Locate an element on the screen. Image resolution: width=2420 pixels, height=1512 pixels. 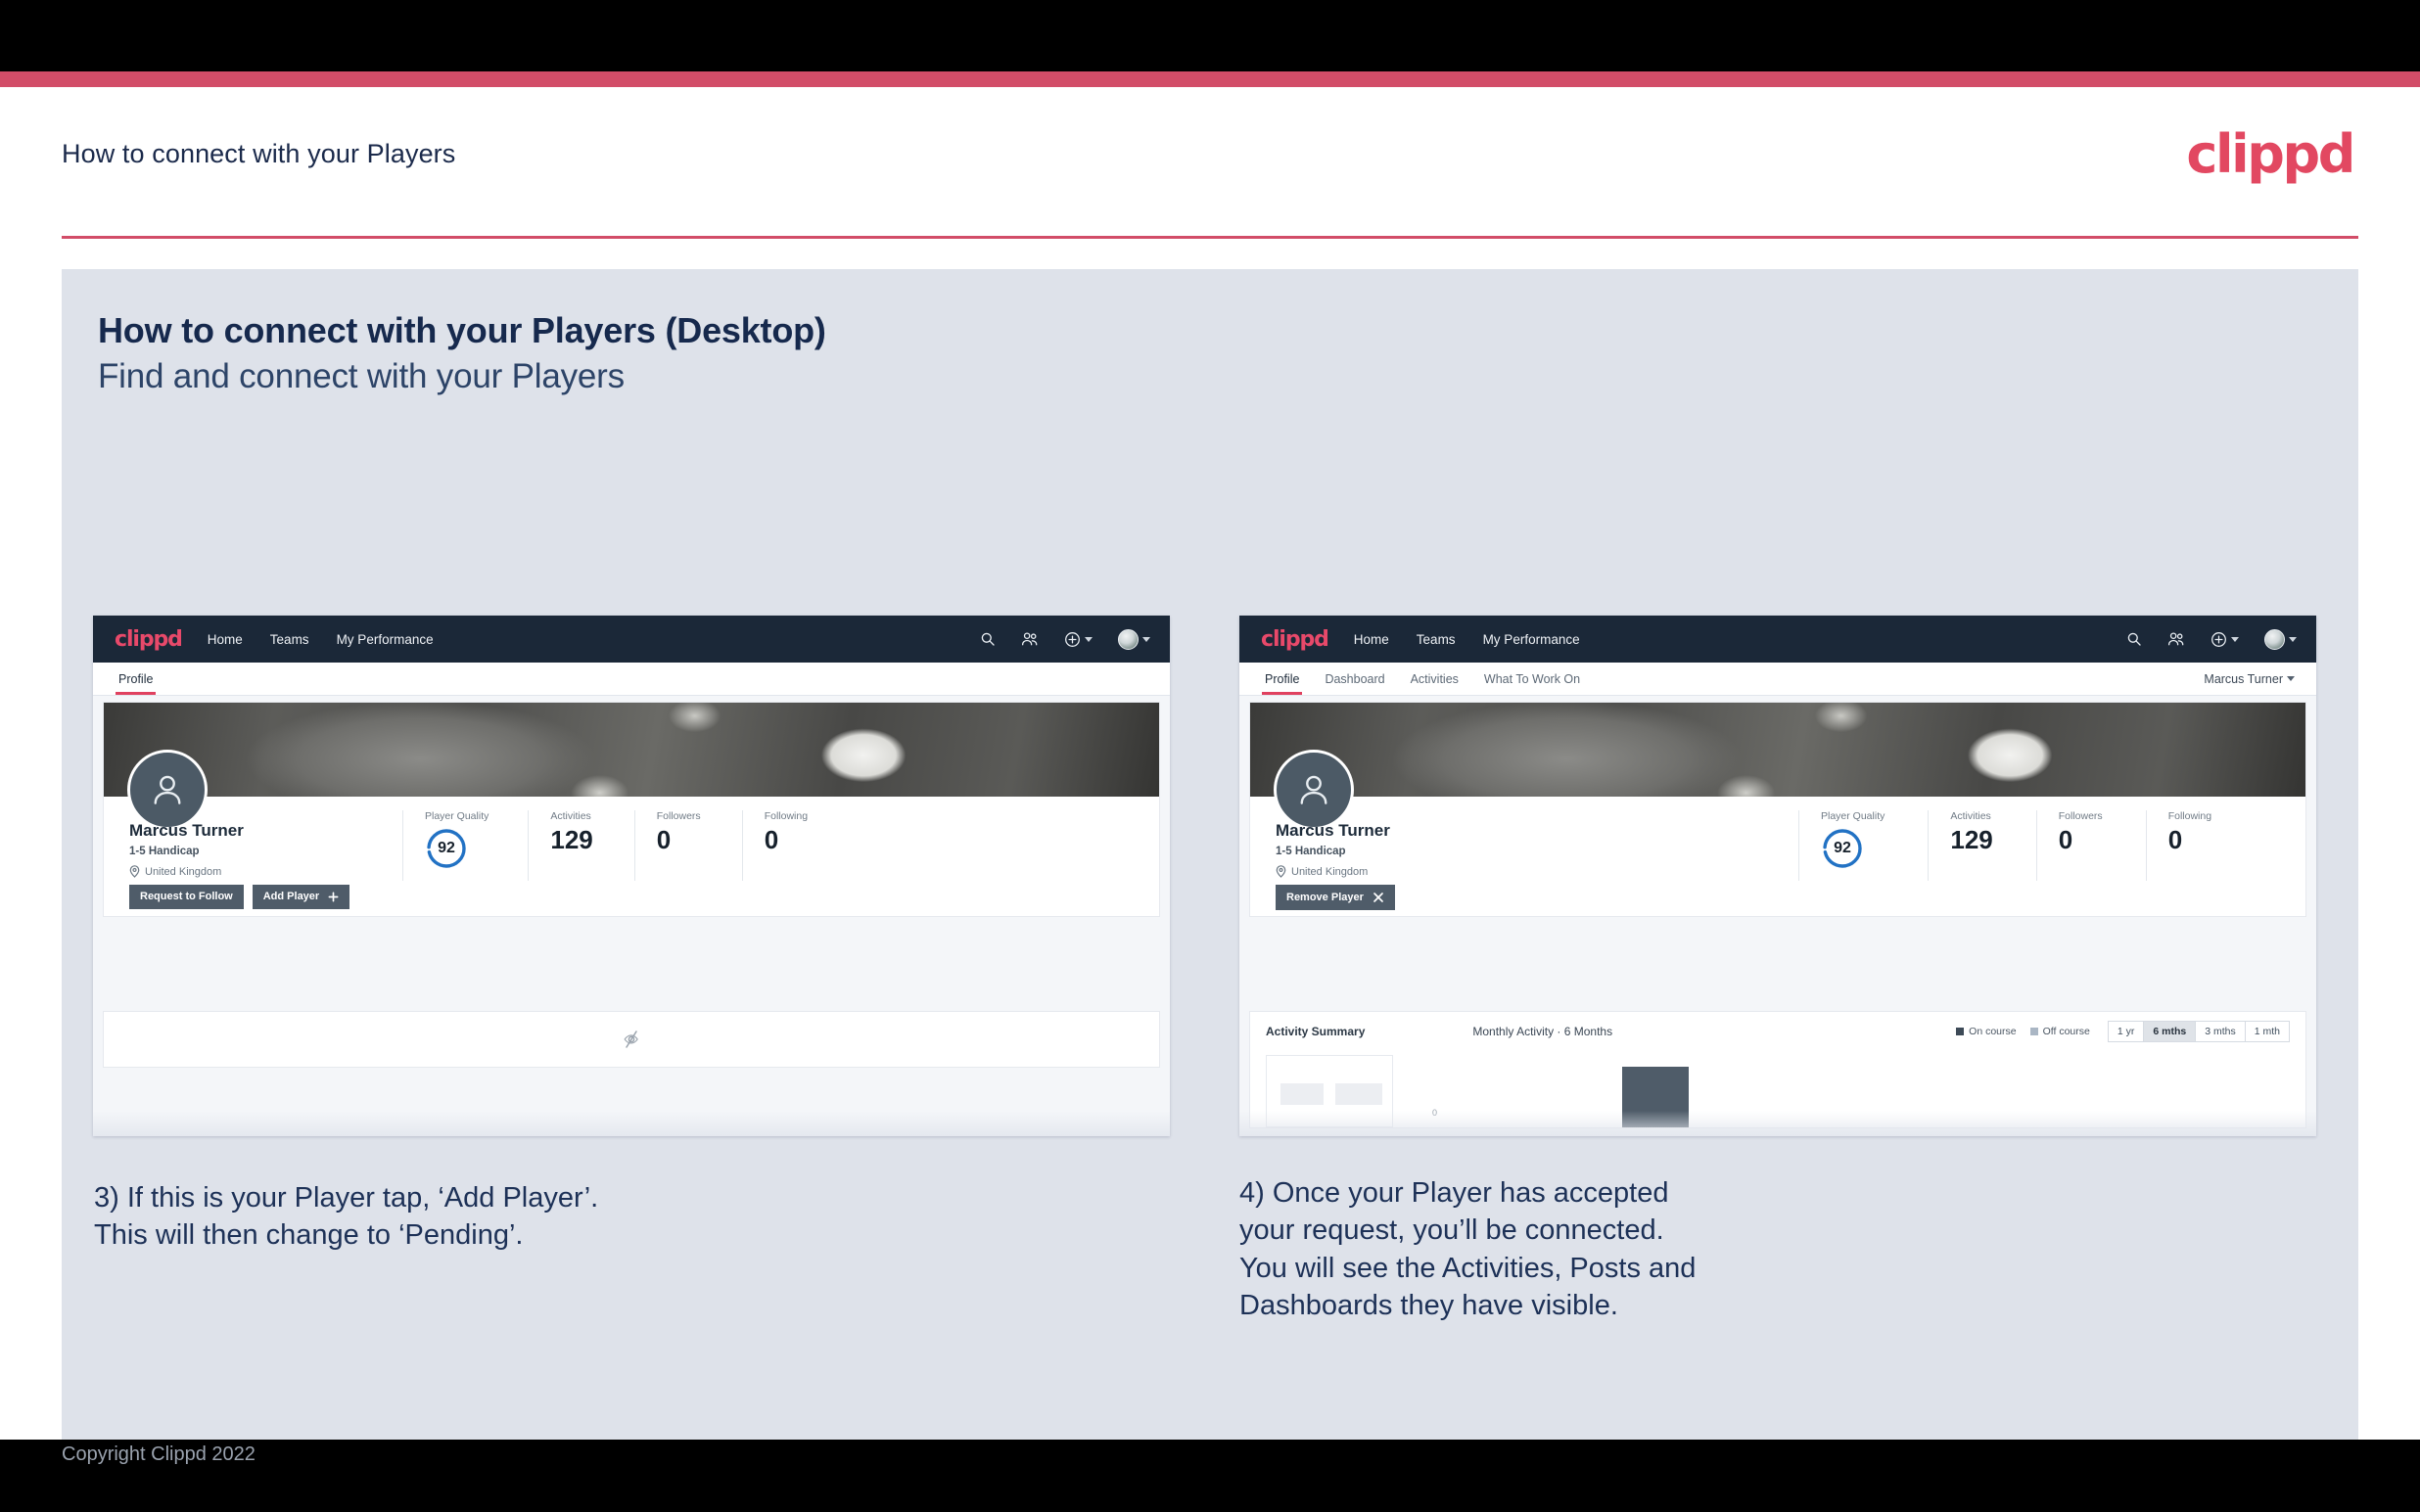
plus-icon is located at coordinates (333, 897).